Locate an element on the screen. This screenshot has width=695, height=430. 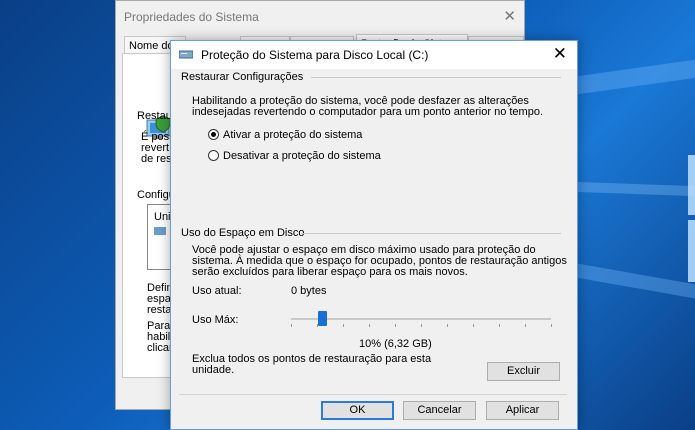
enable-protection-radio is located at coordinates (213, 134).